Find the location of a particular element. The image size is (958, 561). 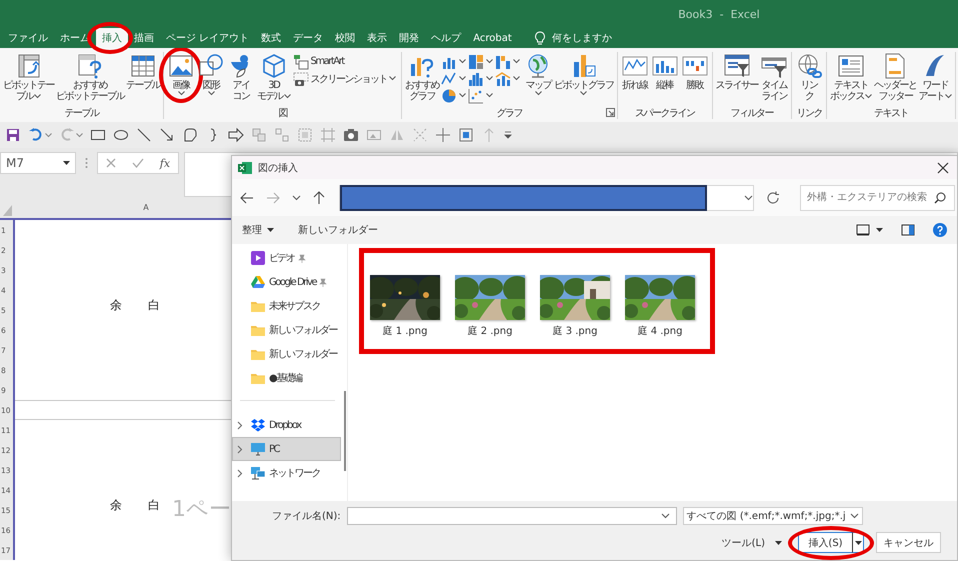

nav-item: Dropbox is located at coordinates (286, 425).